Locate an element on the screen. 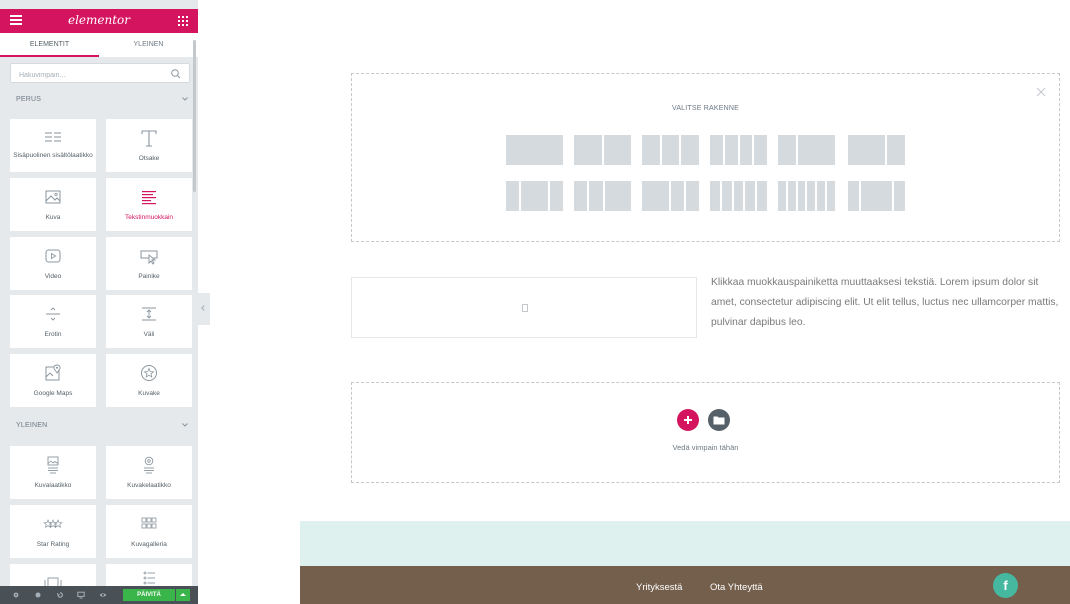 This screenshot has height=604, width=1070. widget-label: Kuvakelaatikko is located at coordinates (149, 485).